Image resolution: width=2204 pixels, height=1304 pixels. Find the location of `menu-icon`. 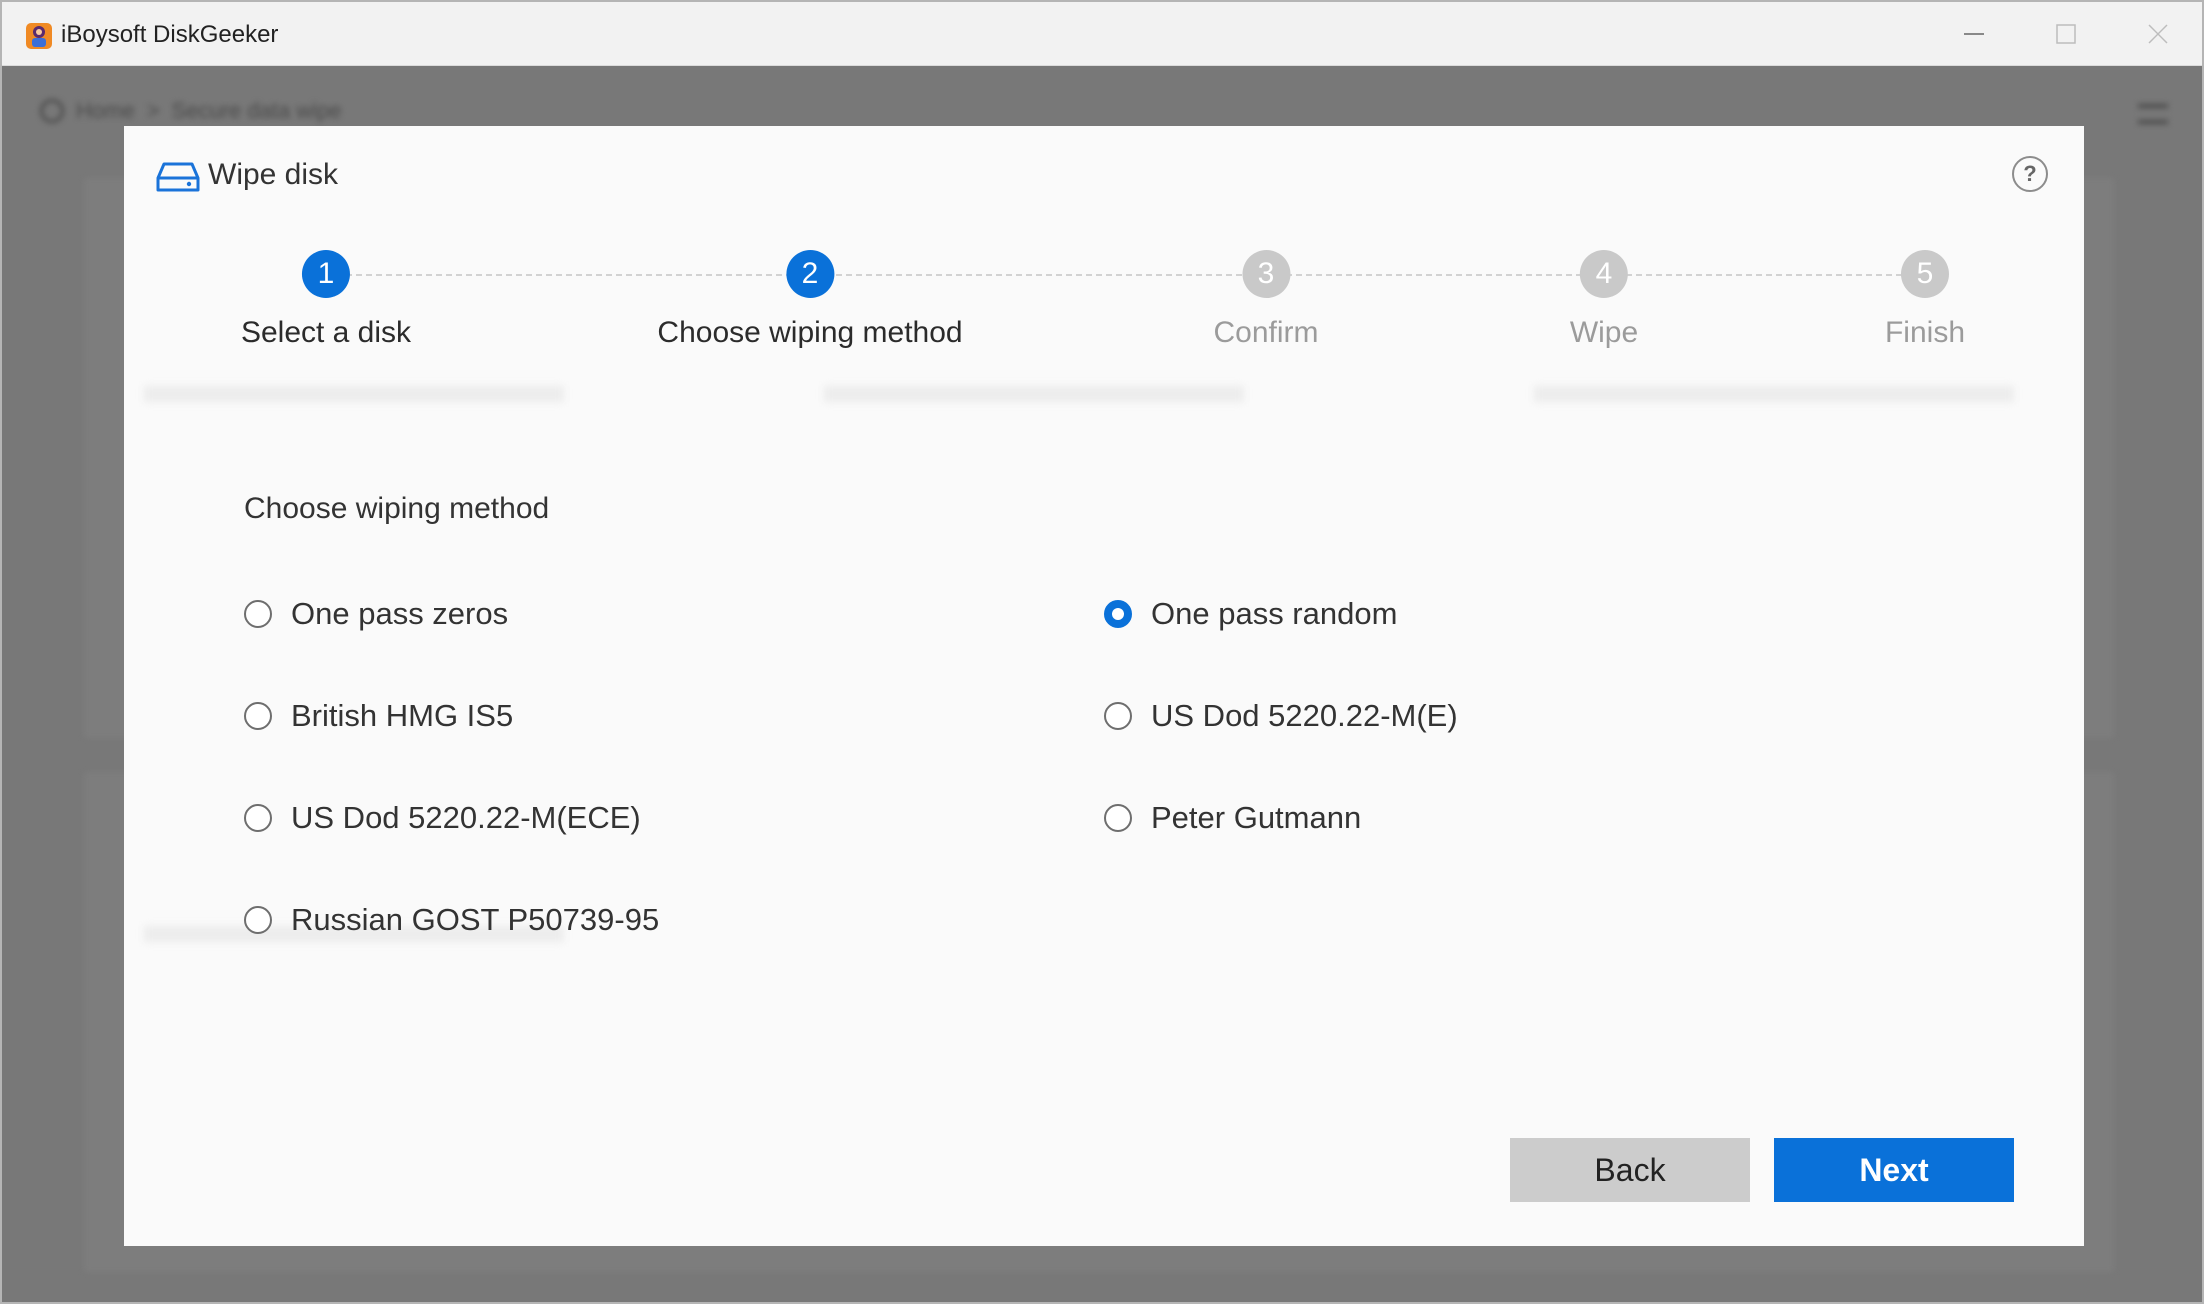

menu-icon is located at coordinates (2153, 114).